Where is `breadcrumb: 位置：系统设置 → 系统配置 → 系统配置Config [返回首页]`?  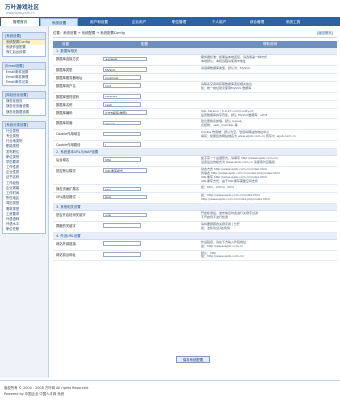
breadcrumb: 位置：系统设置 → 系统配置 → 系统配置Config [返回首页] is located at coordinates (195, 33).